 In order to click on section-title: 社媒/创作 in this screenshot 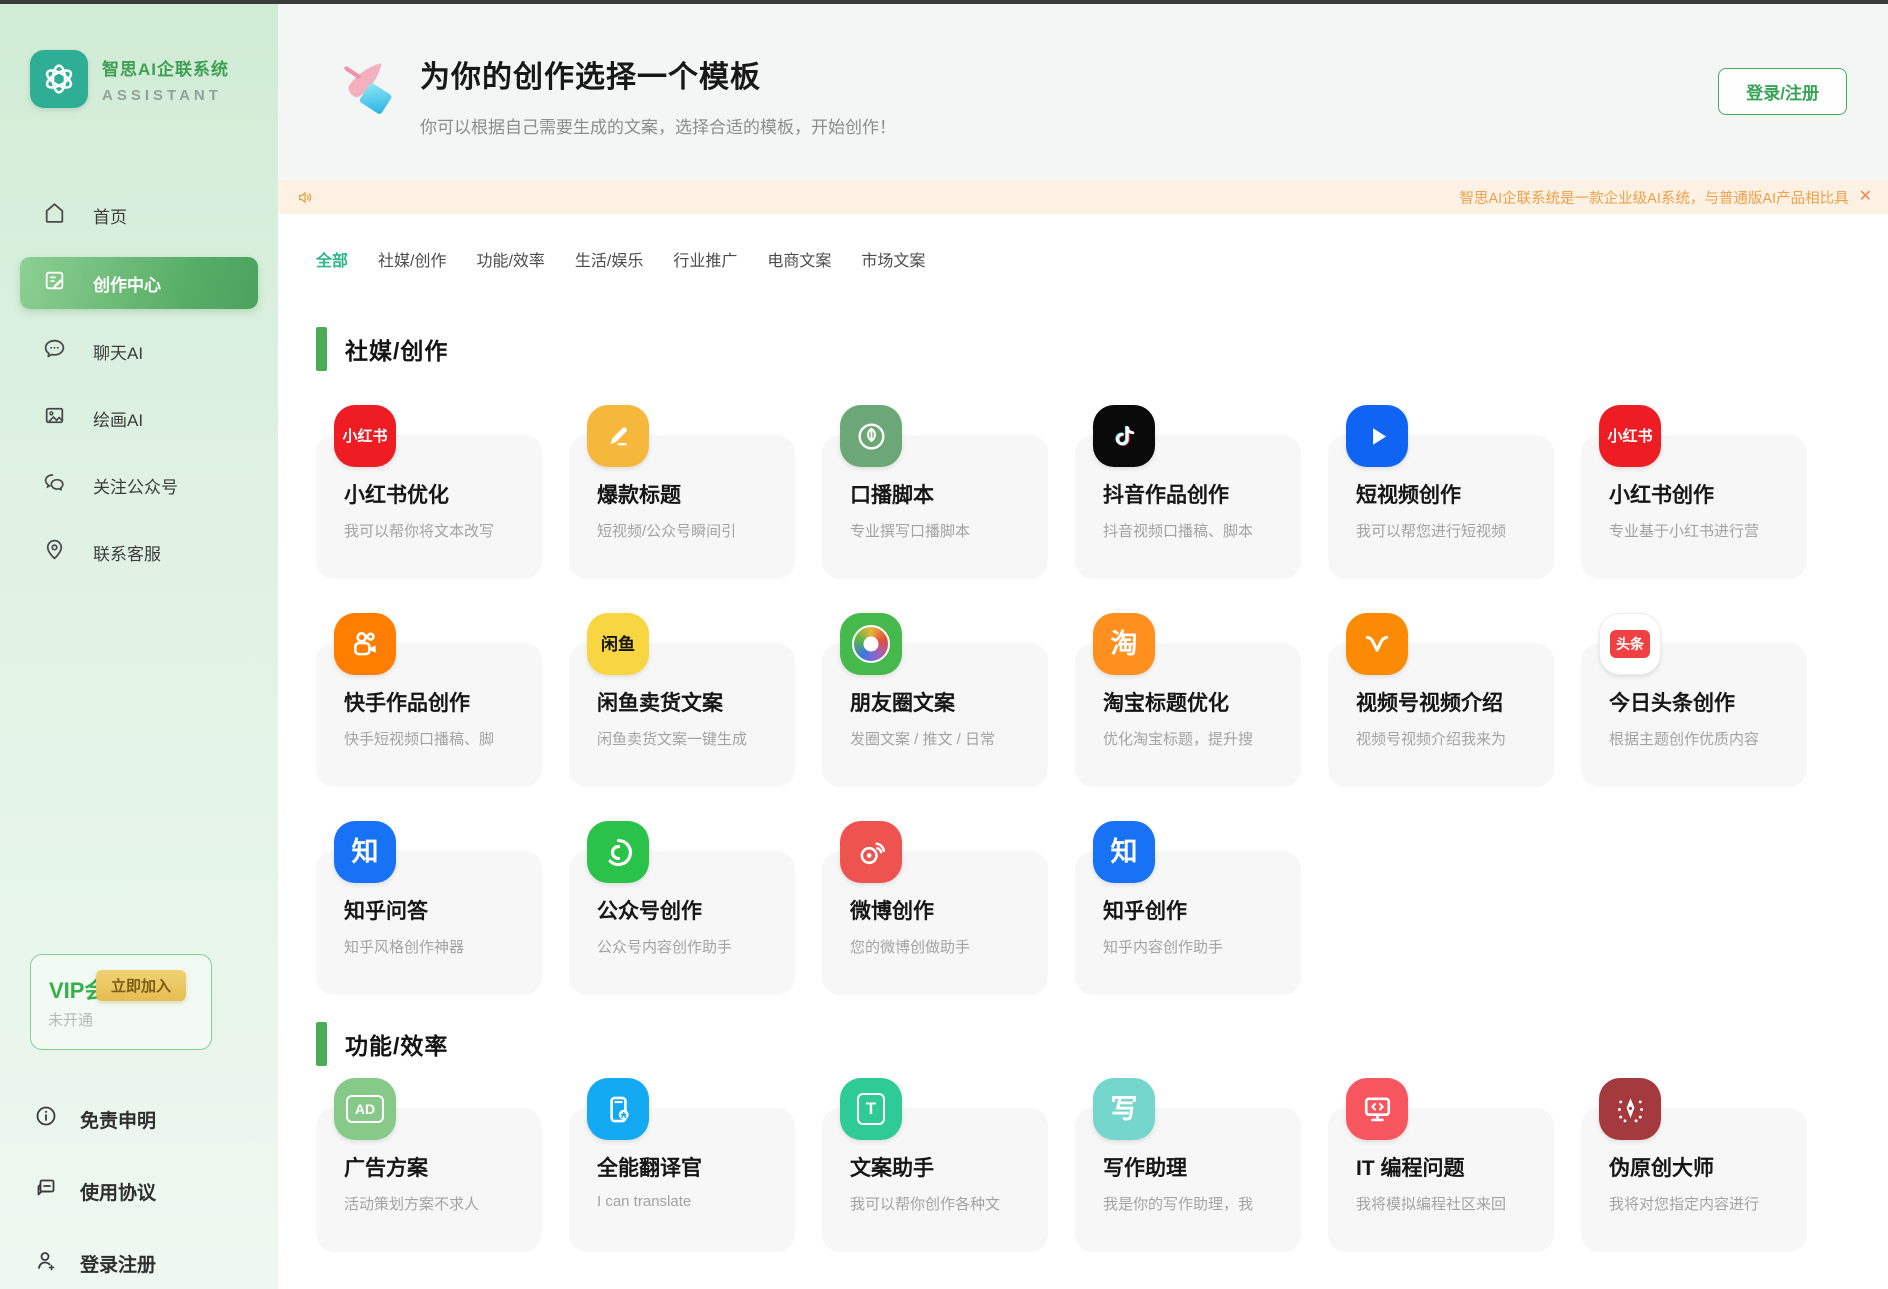, I will do `click(397, 351)`.